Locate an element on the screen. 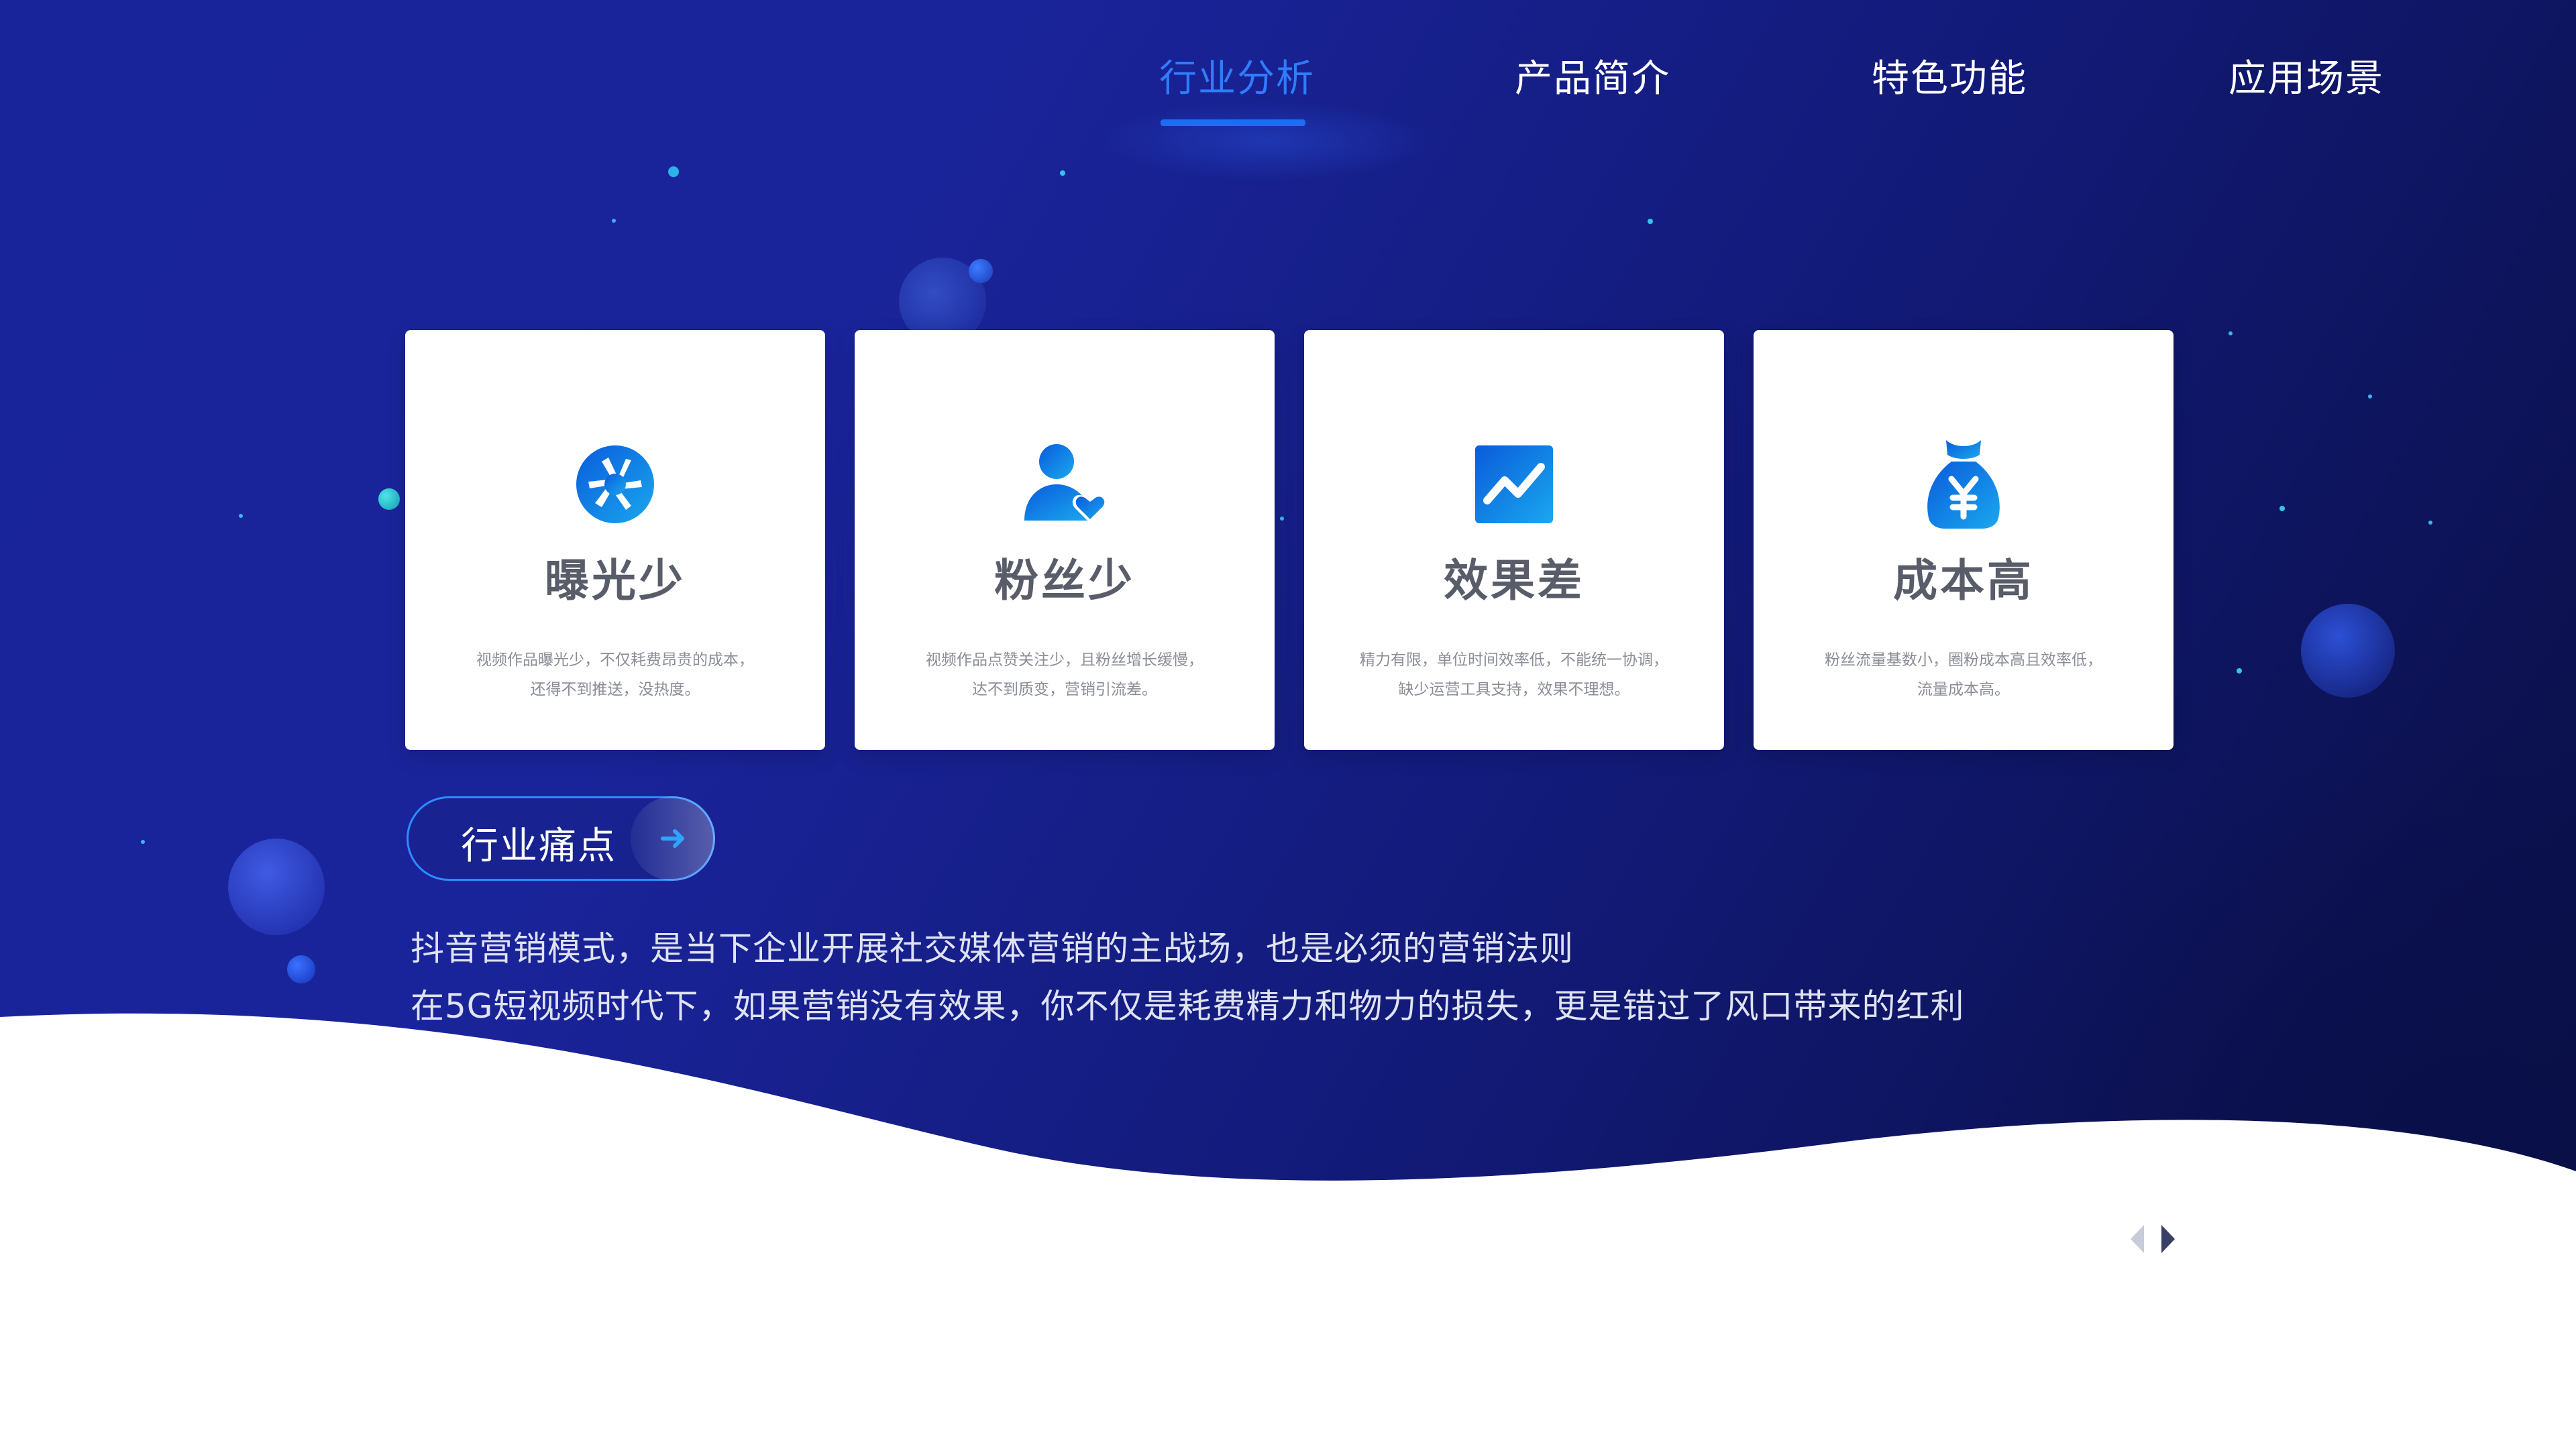 This screenshot has height=1449, width=2576. pain-card-effect: 效果差 精力有限，单位时间效率低，不能统一协调， 缺少运营工具支持，效果不理想。 is located at coordinates (1514, 540).